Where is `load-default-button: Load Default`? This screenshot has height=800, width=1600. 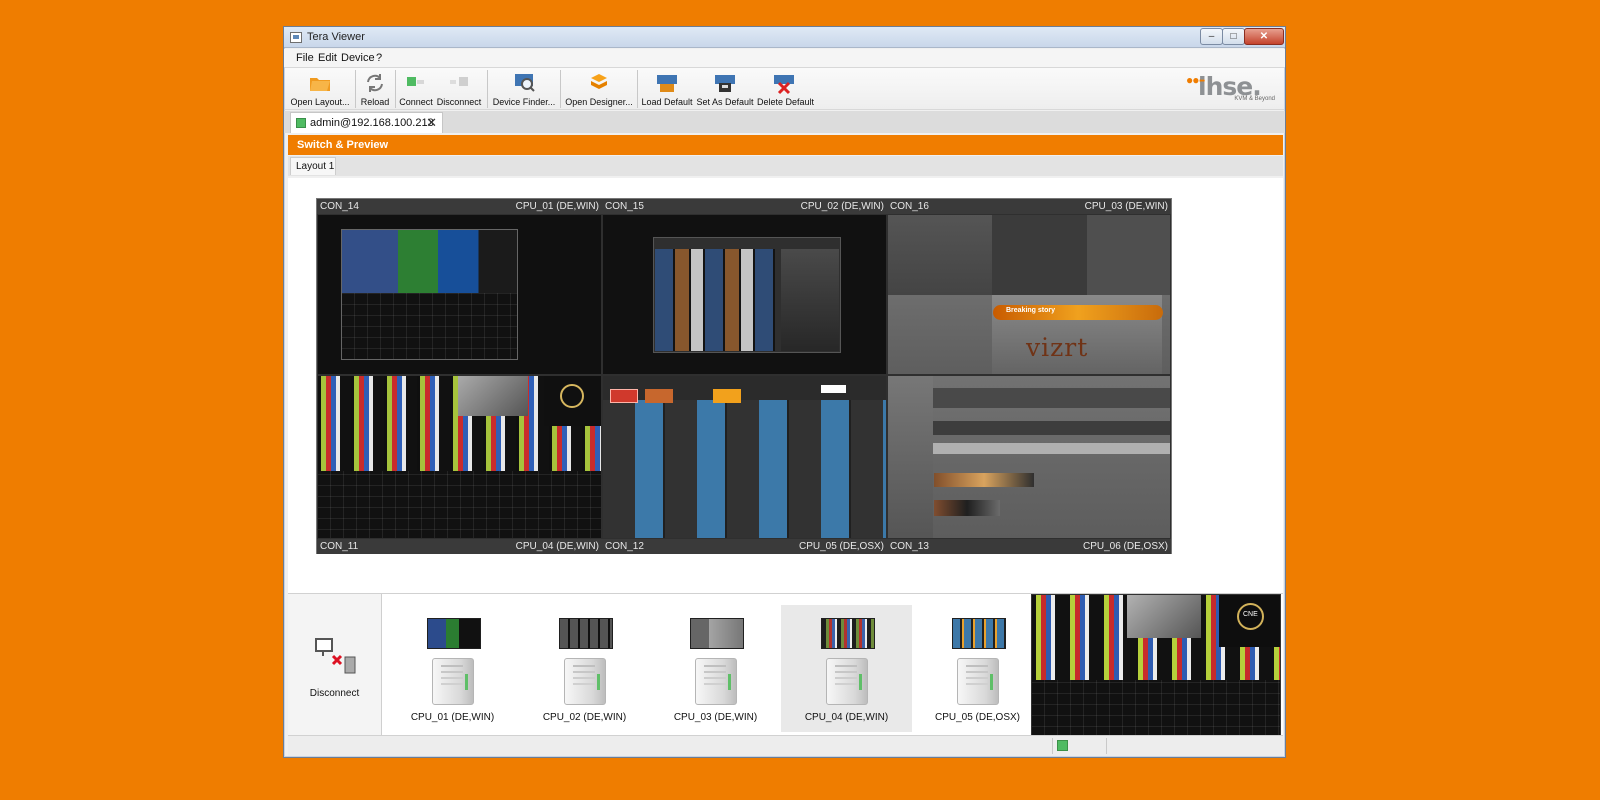 load-default-button: Load Default is located at coordinates (667, 89).